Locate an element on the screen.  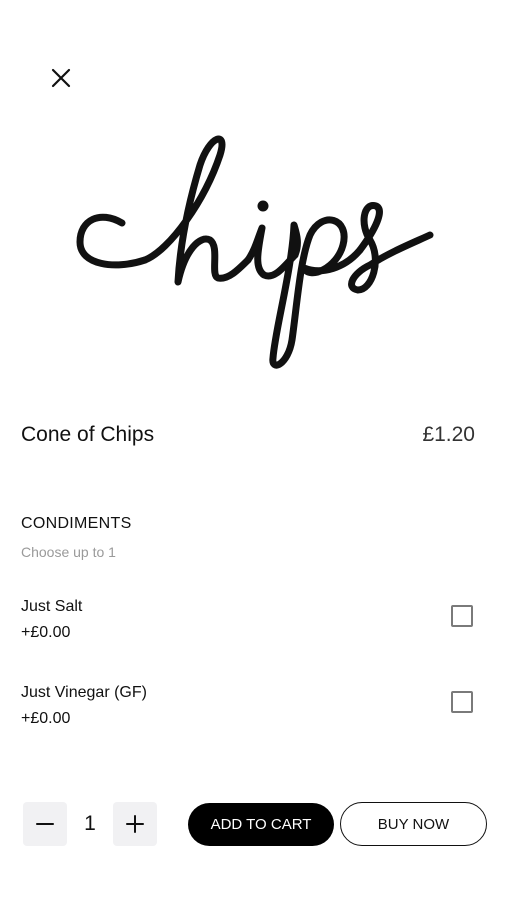
minus-icon is located at coordinates (45, 824).